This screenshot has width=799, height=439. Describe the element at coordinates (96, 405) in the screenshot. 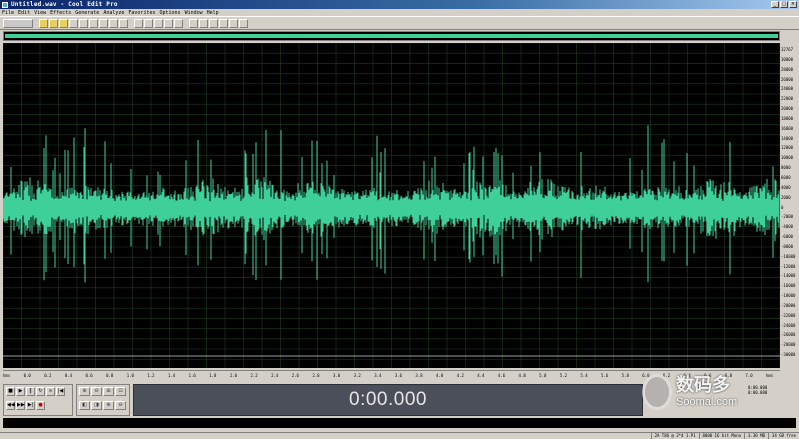

I see `zoom-right-icon: ◨` at that location.